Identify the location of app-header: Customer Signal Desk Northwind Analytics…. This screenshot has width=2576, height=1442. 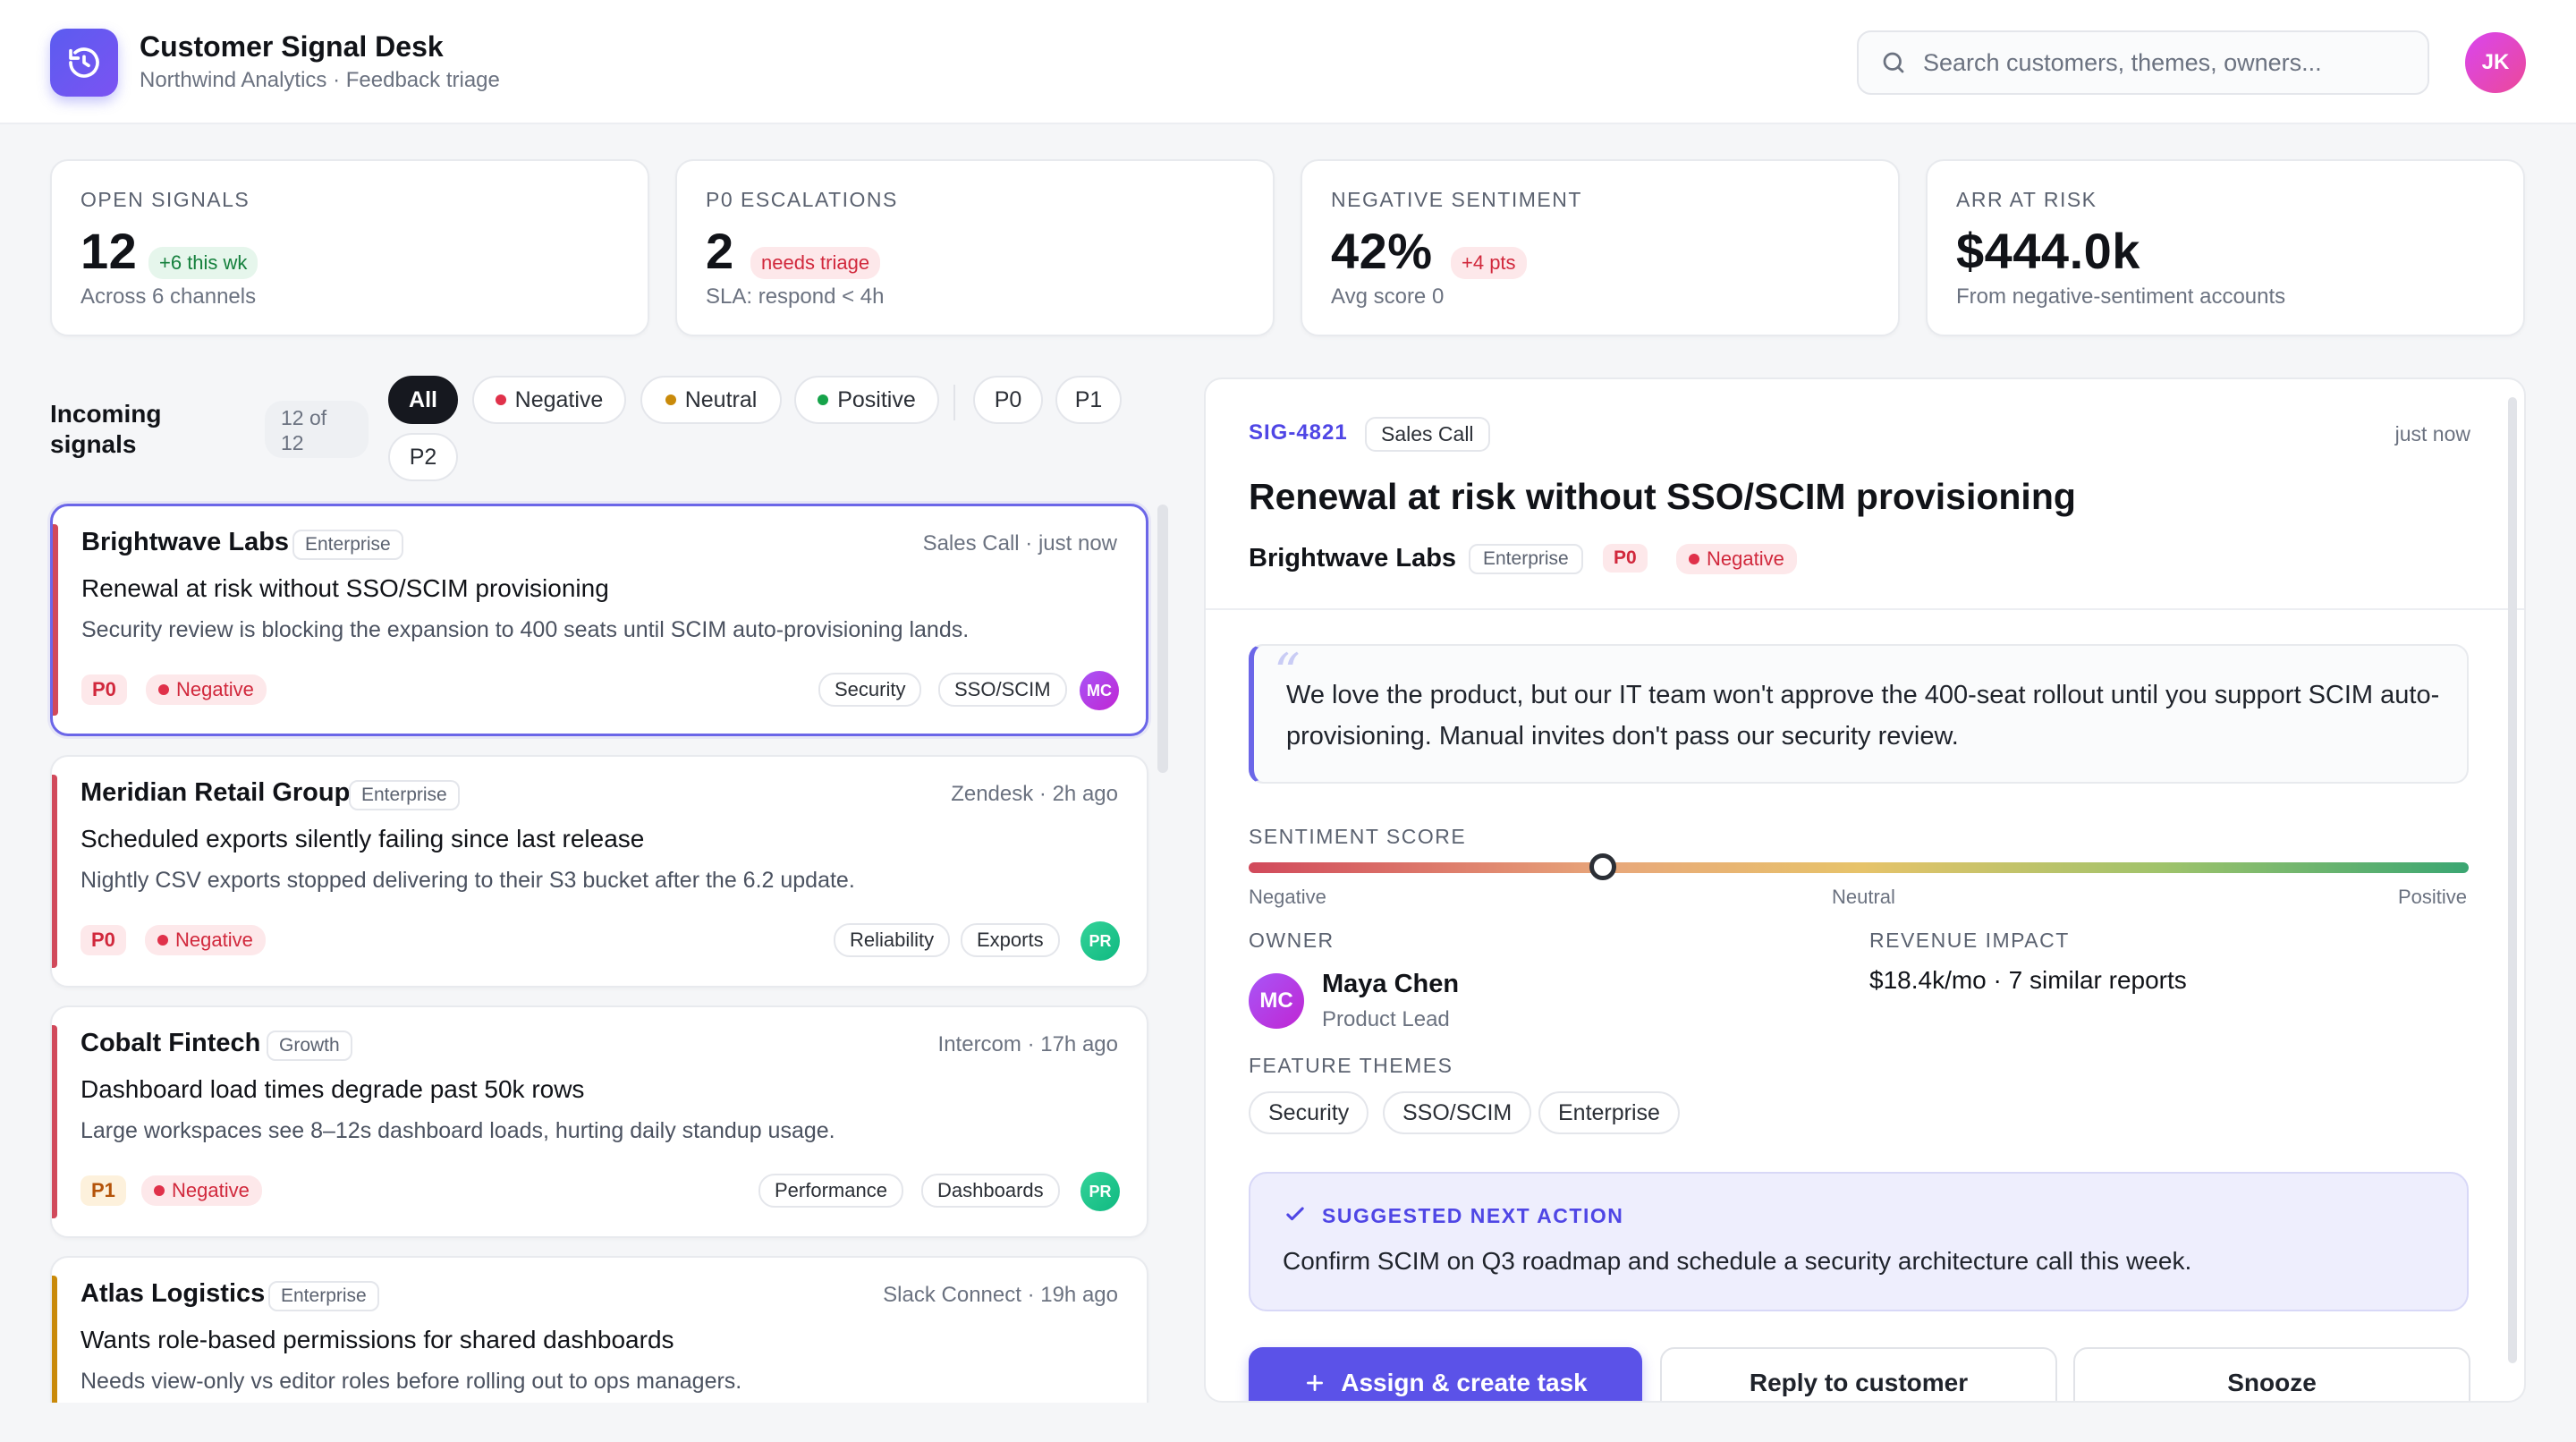
(1288, 62).